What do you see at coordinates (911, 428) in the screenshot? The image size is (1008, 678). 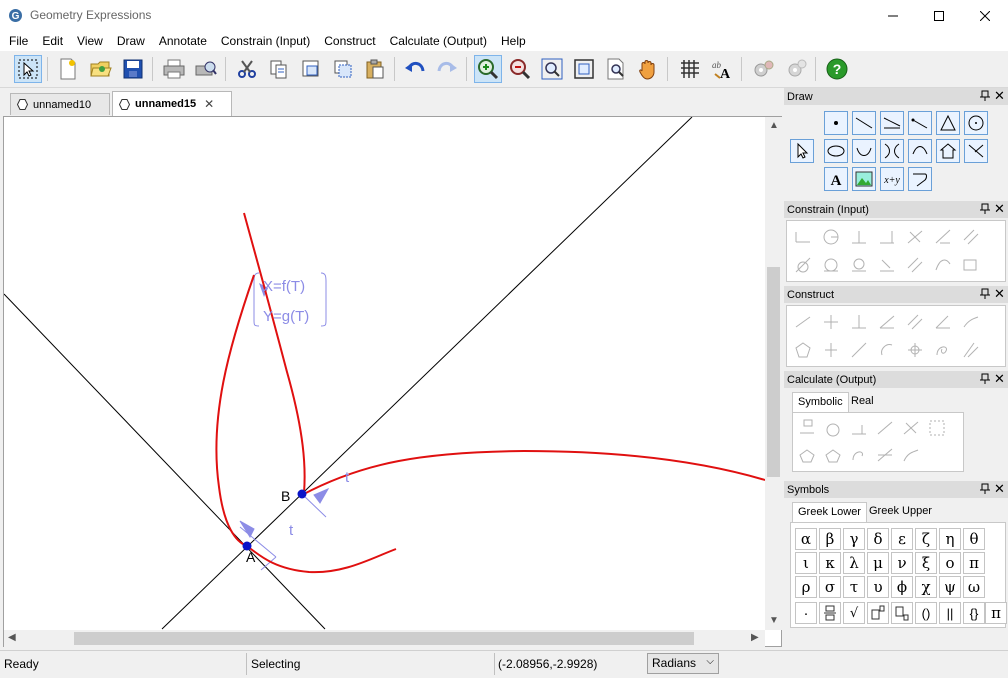 I see `calc-equation-tool` at bounding box center [911, 428].